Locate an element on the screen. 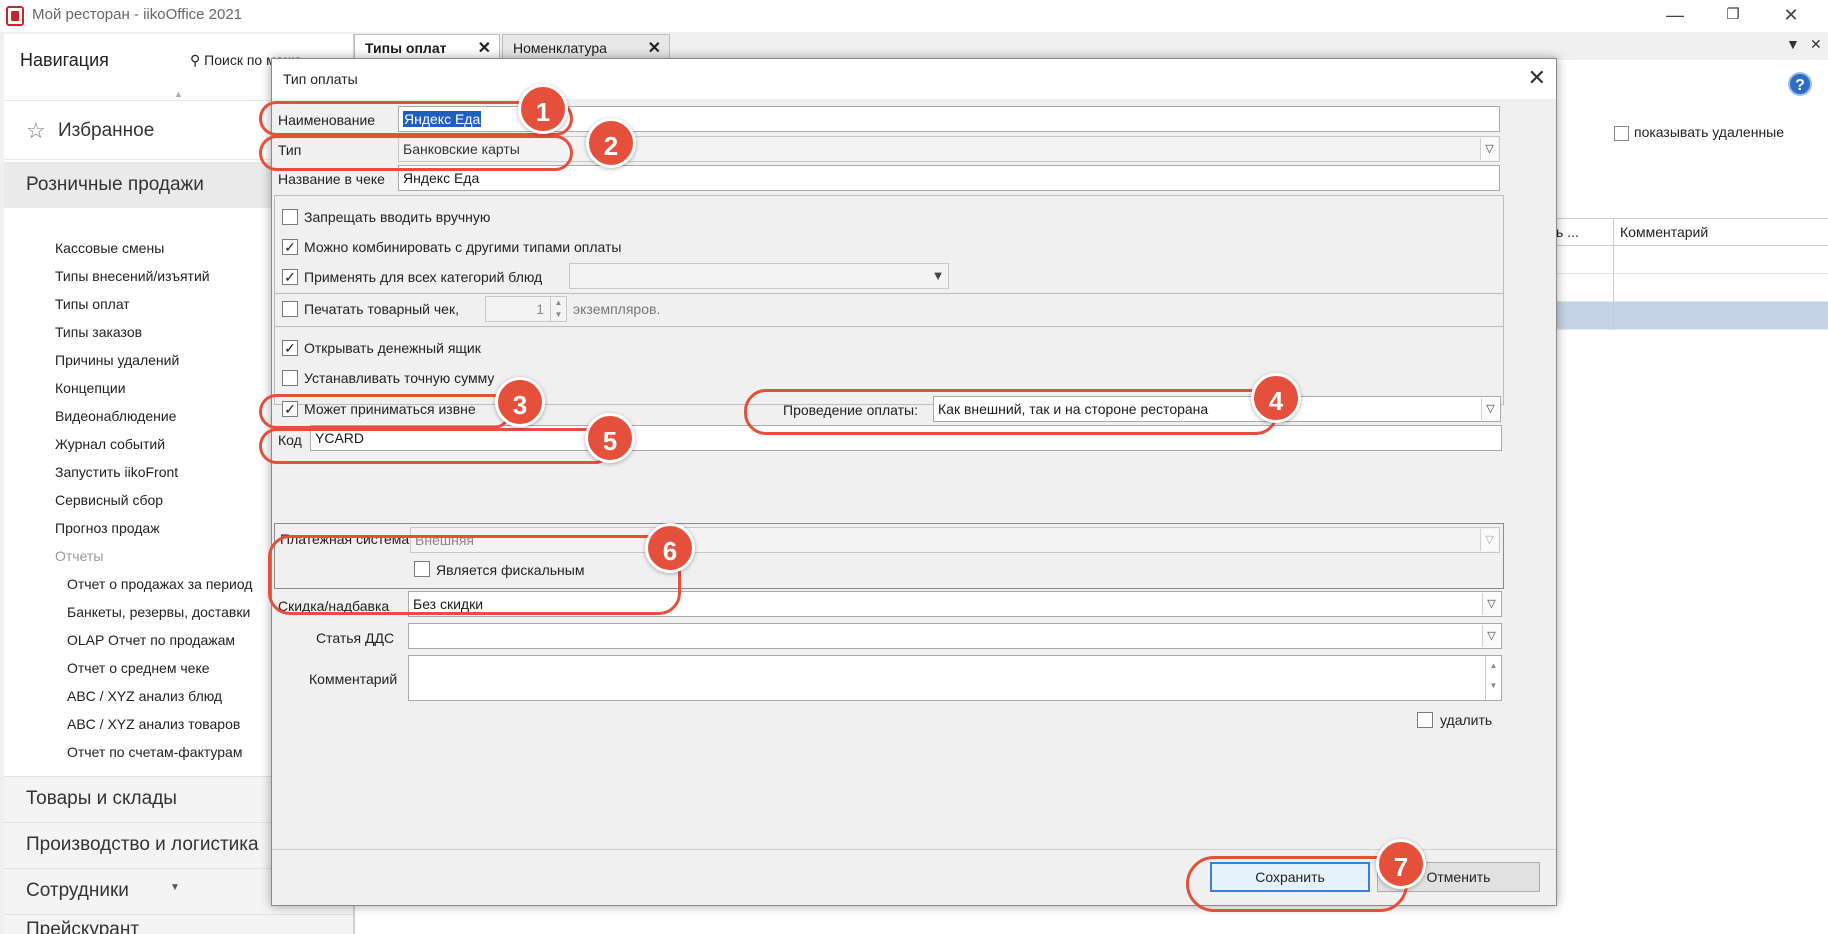 The width and height of the screenshot is (1828, 934). window-title: Мой ресторан - iikoOffice 2021 is located at coordinates (137, 14).